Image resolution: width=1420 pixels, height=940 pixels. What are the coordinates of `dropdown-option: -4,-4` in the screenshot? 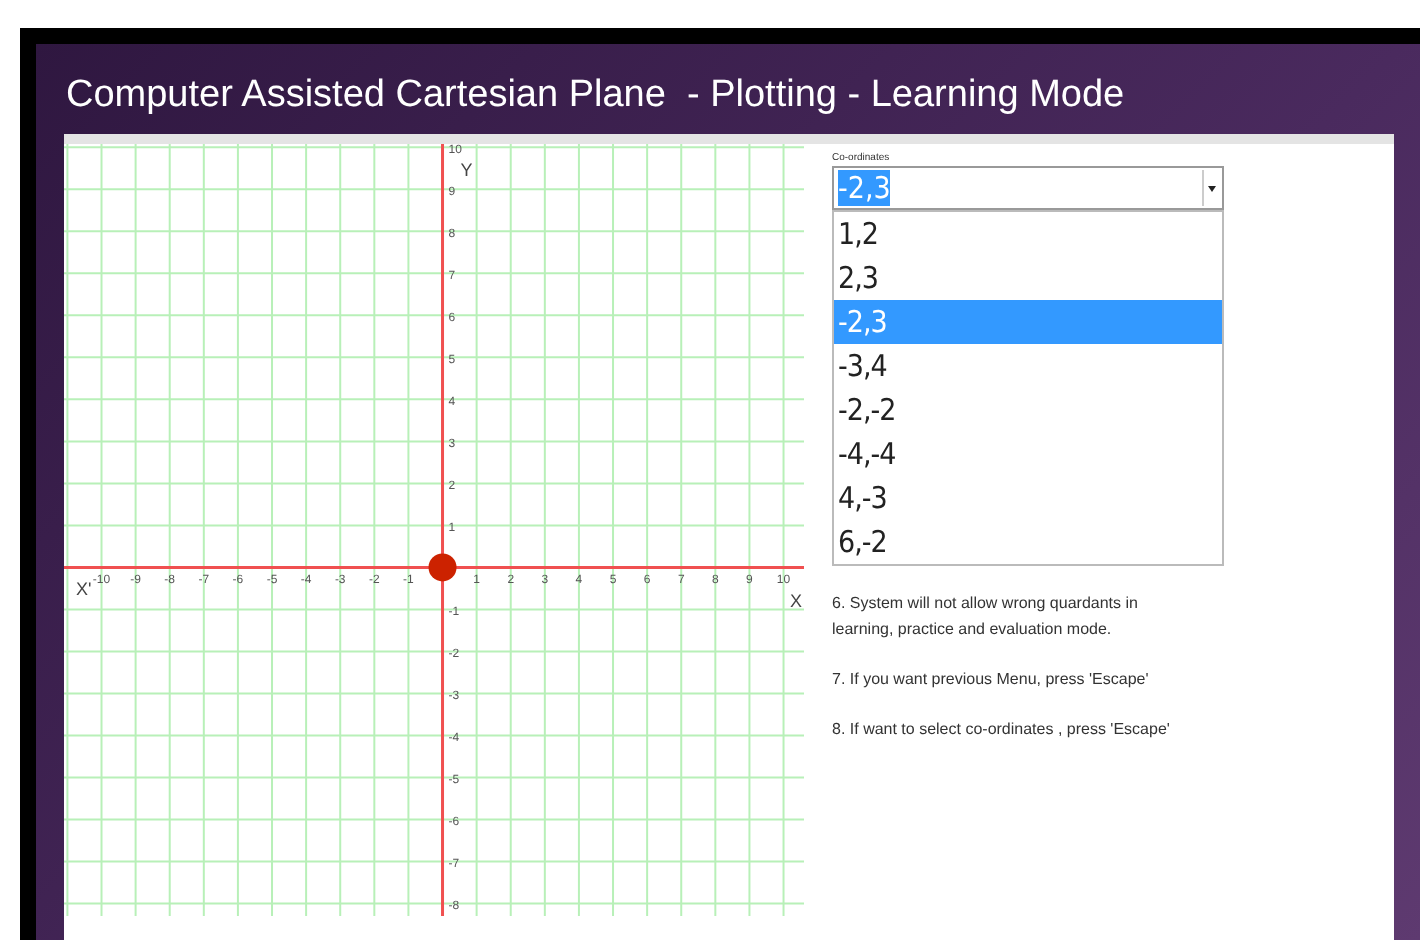 It's located at (1028, 454).